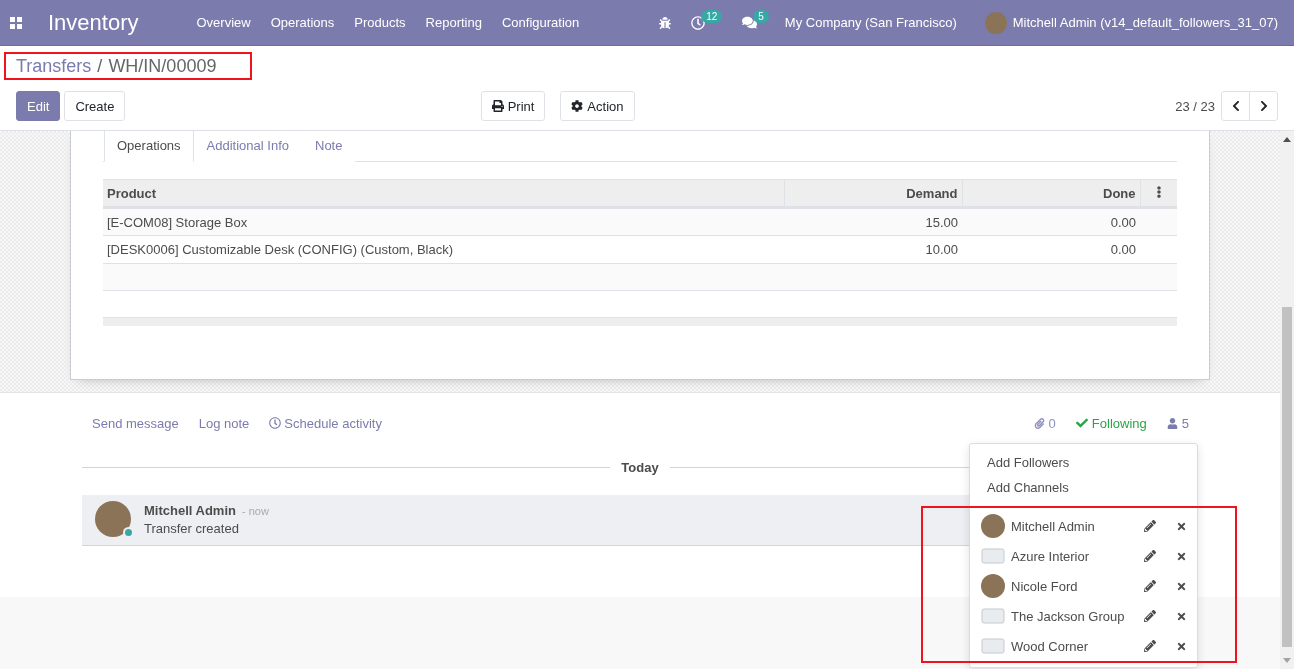  Describe the element at coordinates (255, 511) in the screenshot. I see `message-time: - now` at that location.